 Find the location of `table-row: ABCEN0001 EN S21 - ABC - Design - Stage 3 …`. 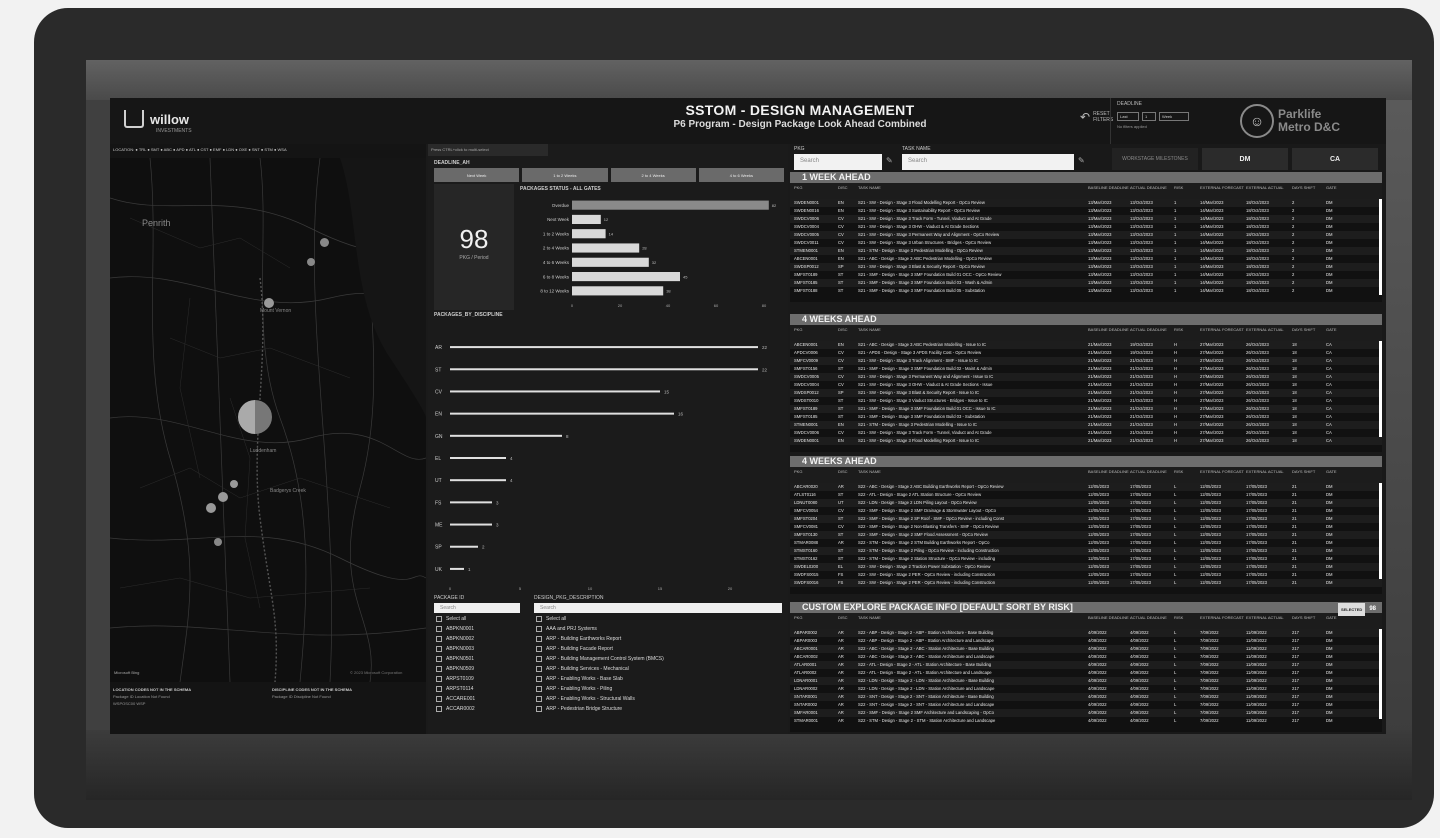

table-row: ABCEN0001 EN S21 - ABC - Design - Stage 3 … is located at coordinates (1086, 345).